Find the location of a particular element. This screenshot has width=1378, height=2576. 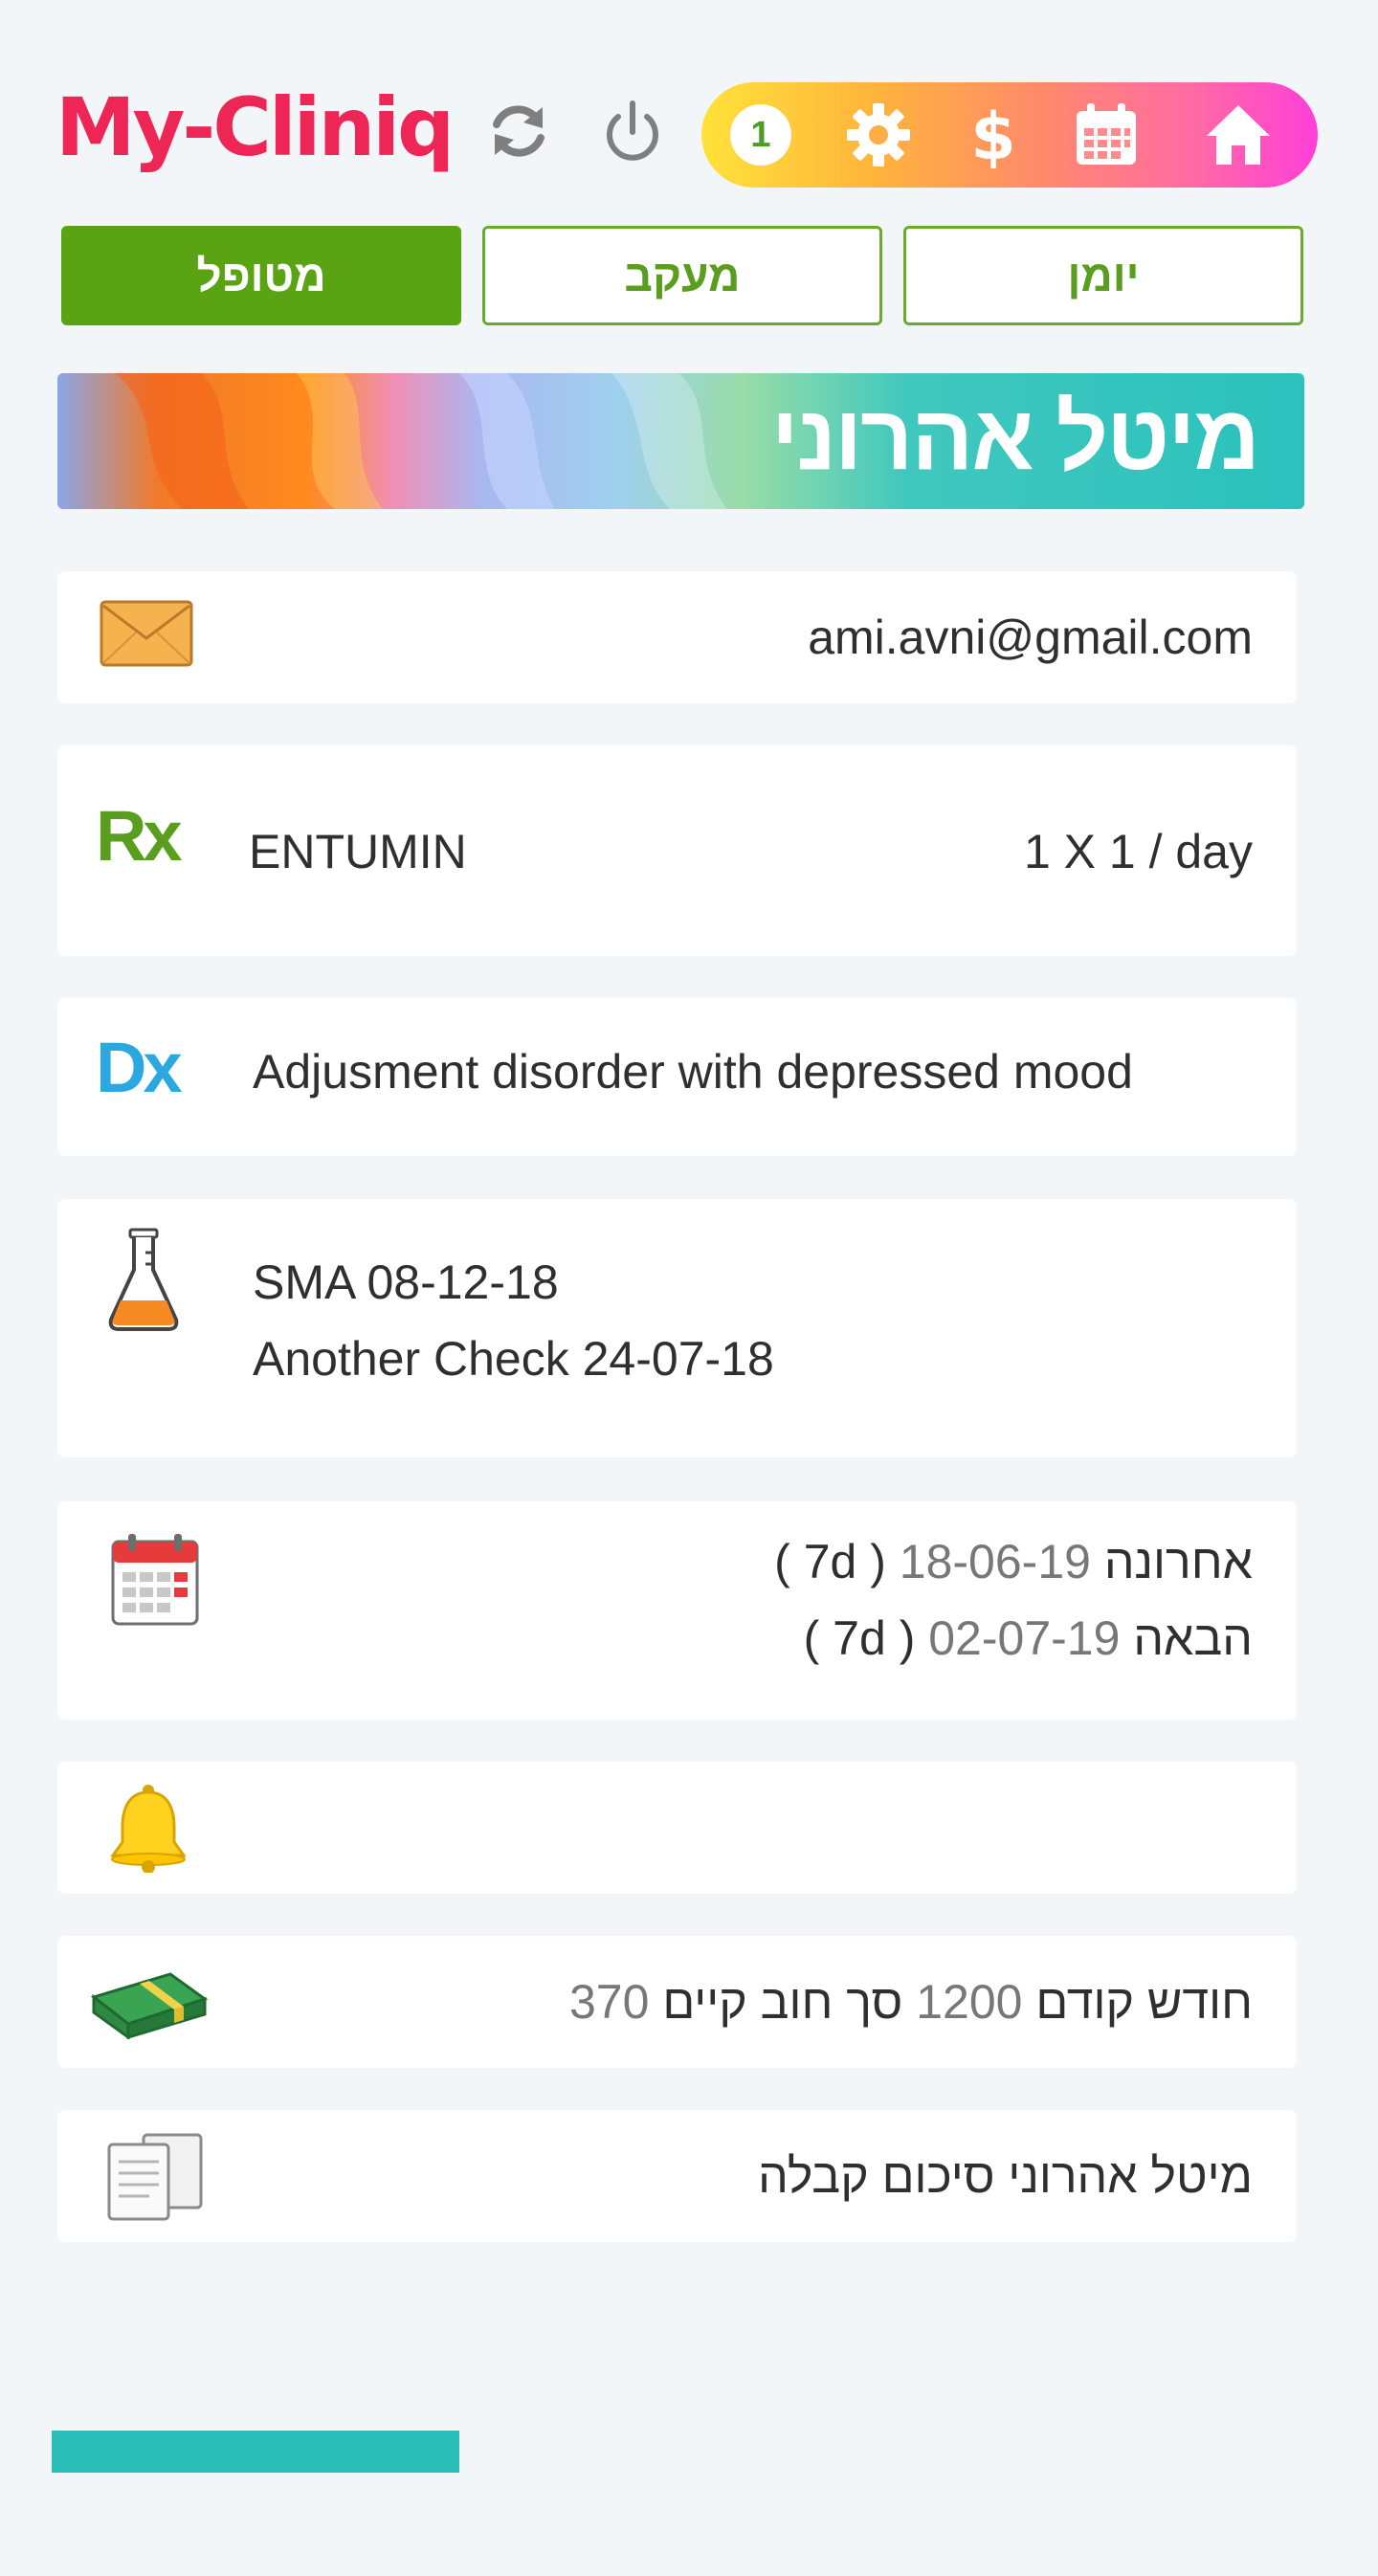

refresh-icon is located at coordinates (519, 131).